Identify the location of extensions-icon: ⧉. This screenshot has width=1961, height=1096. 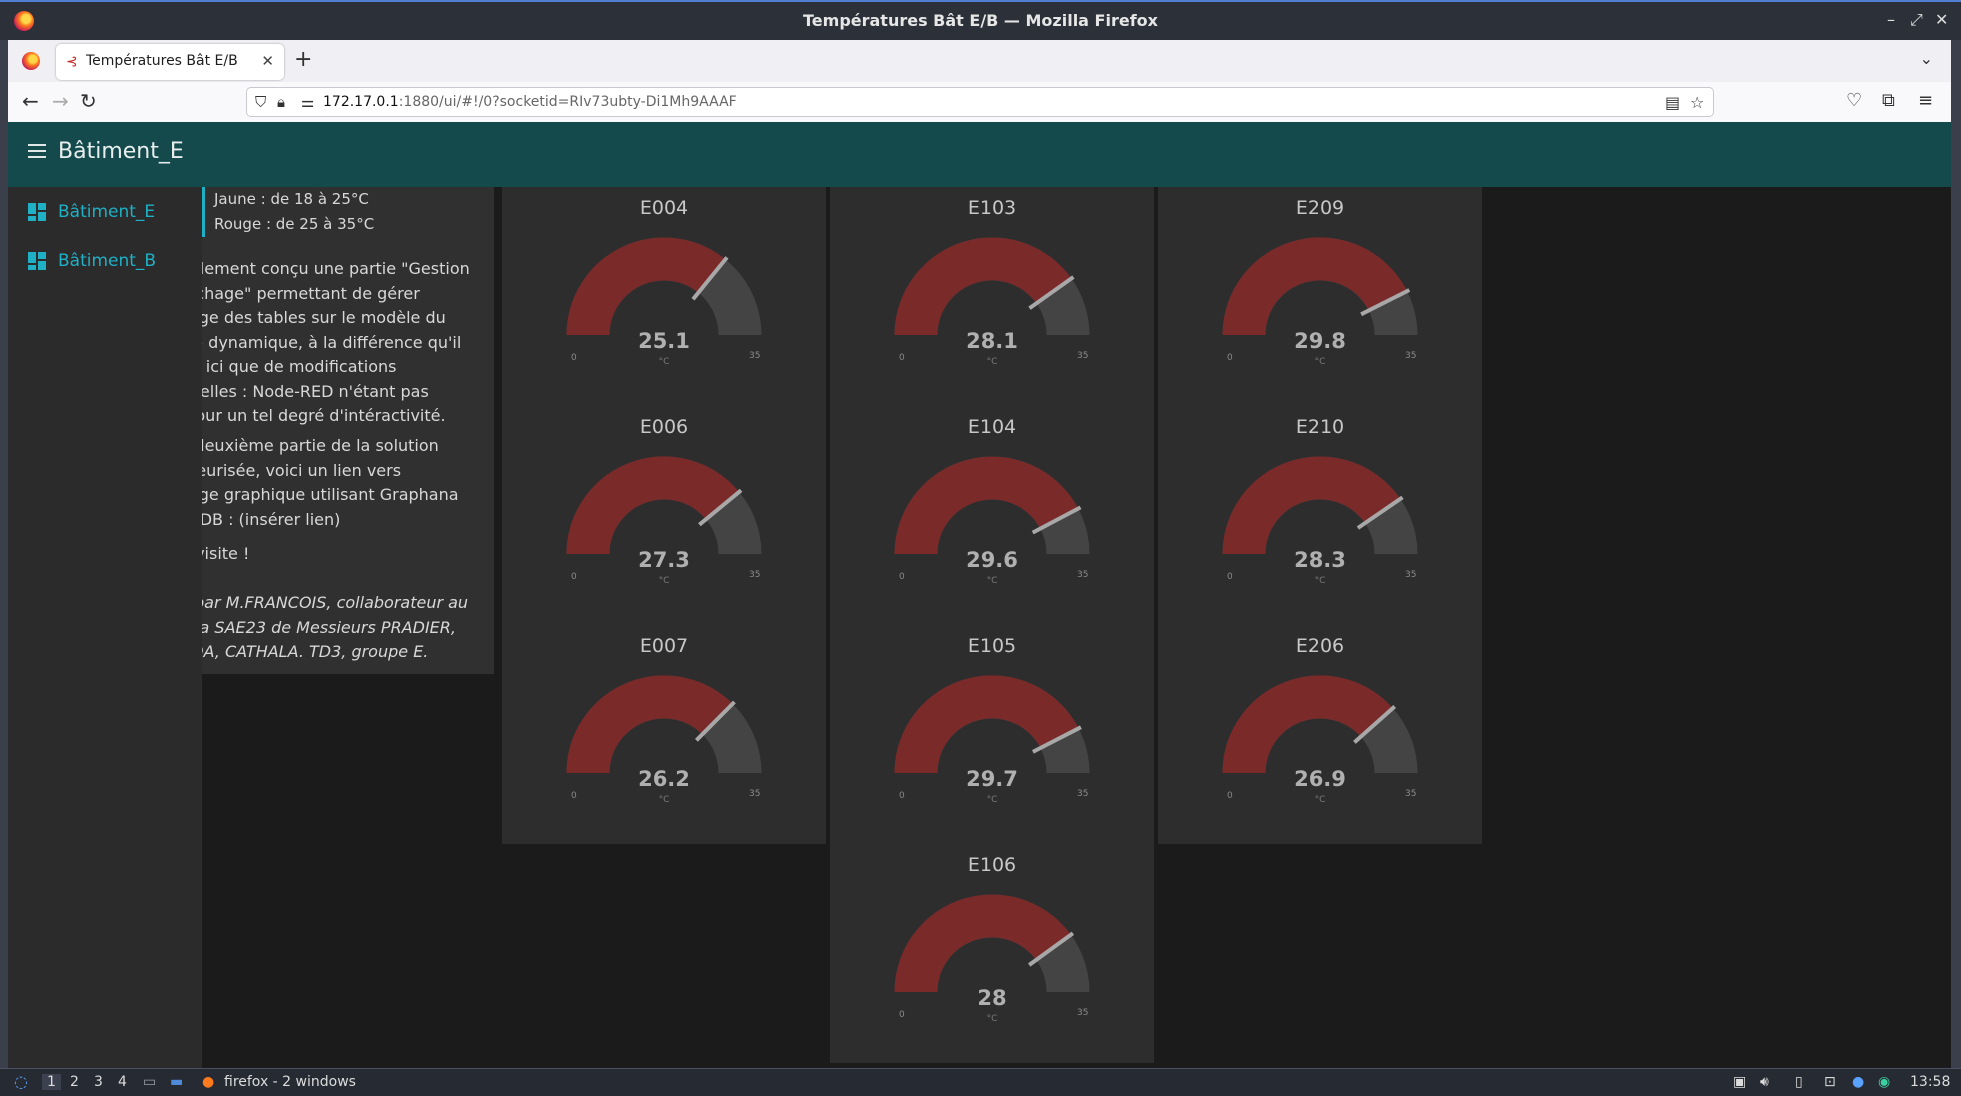
(1888, 100).